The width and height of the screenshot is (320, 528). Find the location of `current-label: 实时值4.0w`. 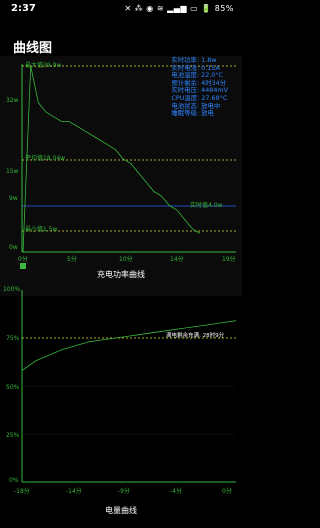

current-label: 实时值4.0w is located at coordinates (206, 205).